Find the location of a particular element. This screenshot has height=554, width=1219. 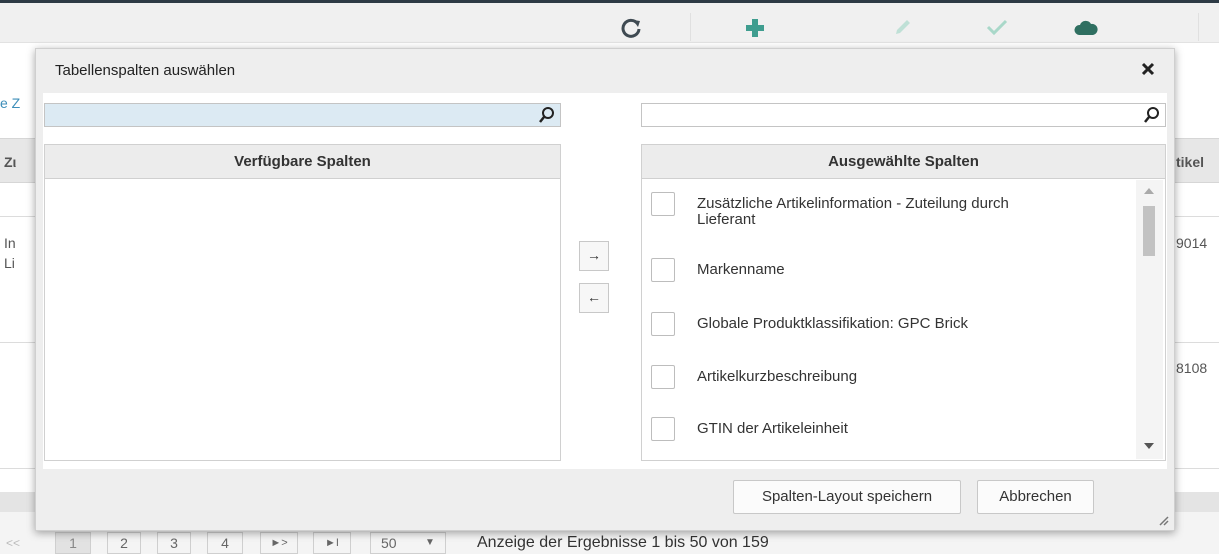

pager-page-1: 1 is located at coordinates (73, 543).